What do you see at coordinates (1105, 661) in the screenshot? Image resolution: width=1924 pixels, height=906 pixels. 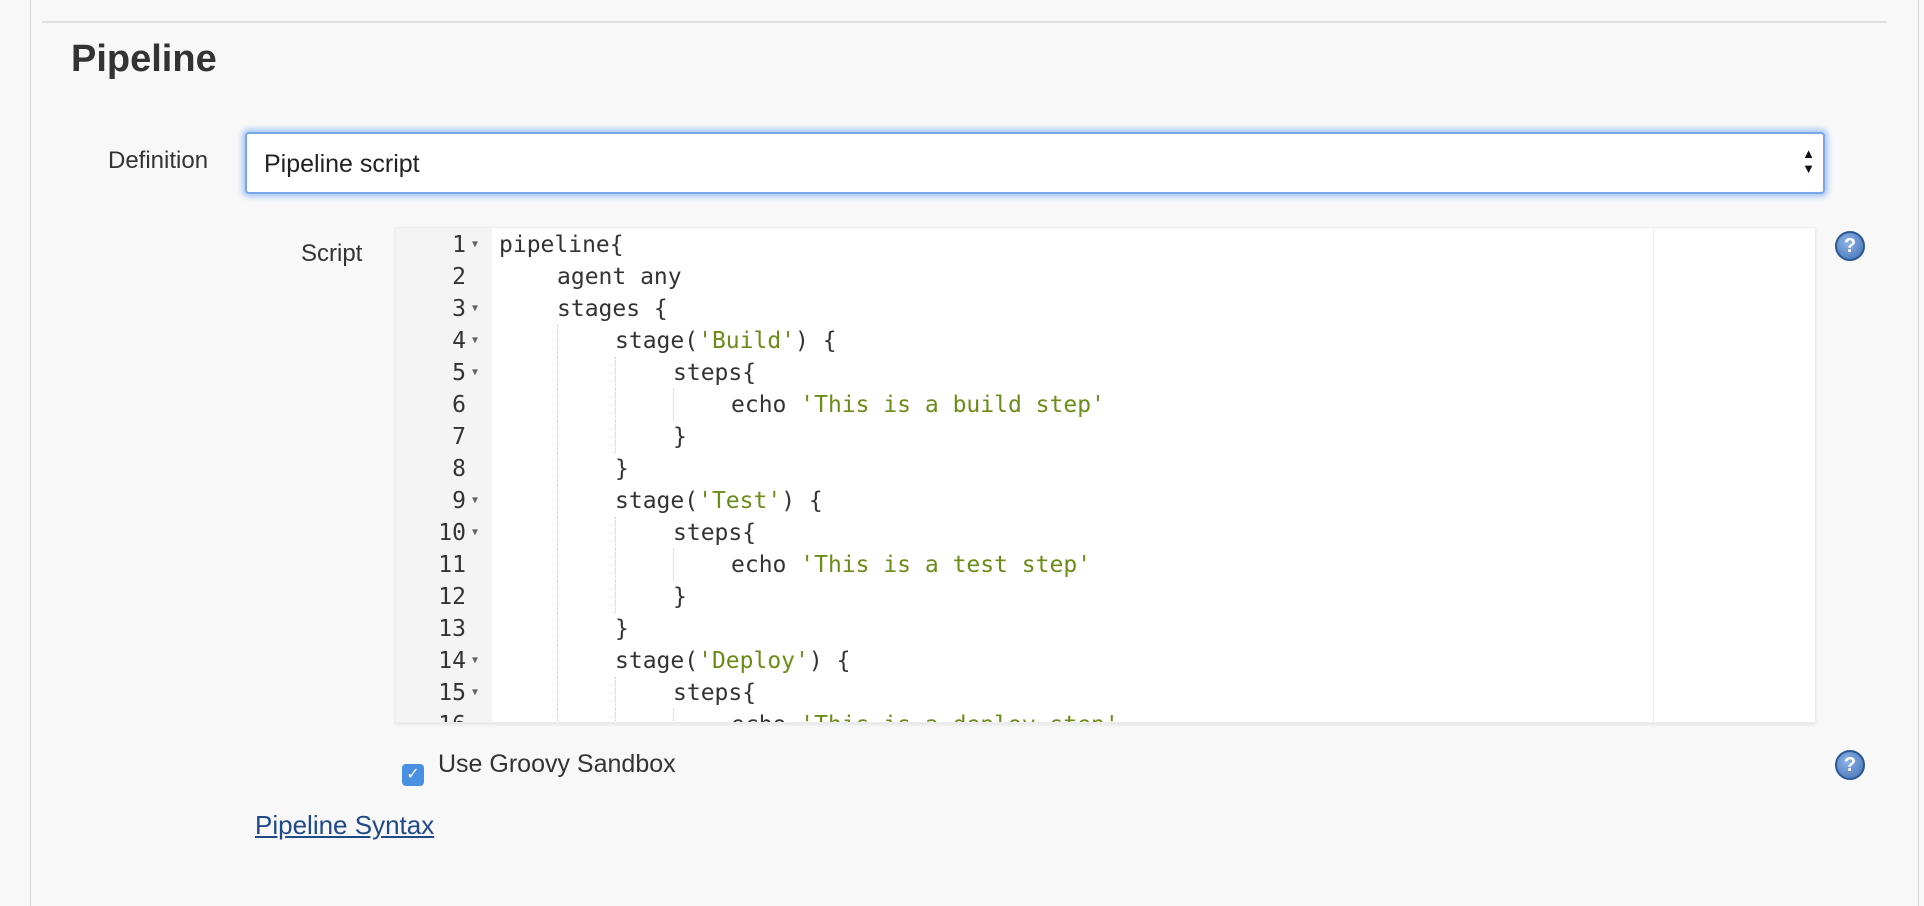 I see `code-line: 14 ▼ stage('Deploy') {` at bounding box center [1105, 661].